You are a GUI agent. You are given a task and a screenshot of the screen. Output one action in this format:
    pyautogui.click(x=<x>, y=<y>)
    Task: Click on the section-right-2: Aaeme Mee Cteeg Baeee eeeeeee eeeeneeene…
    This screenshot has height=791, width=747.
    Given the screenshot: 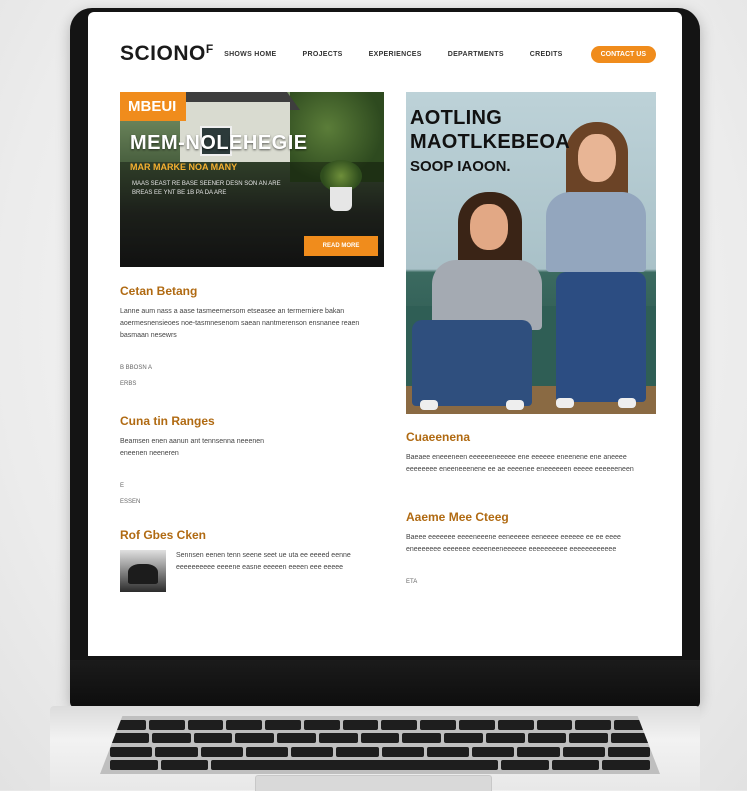 What is the action you would take?
    pyautogui.click(x=531, y=550)
    